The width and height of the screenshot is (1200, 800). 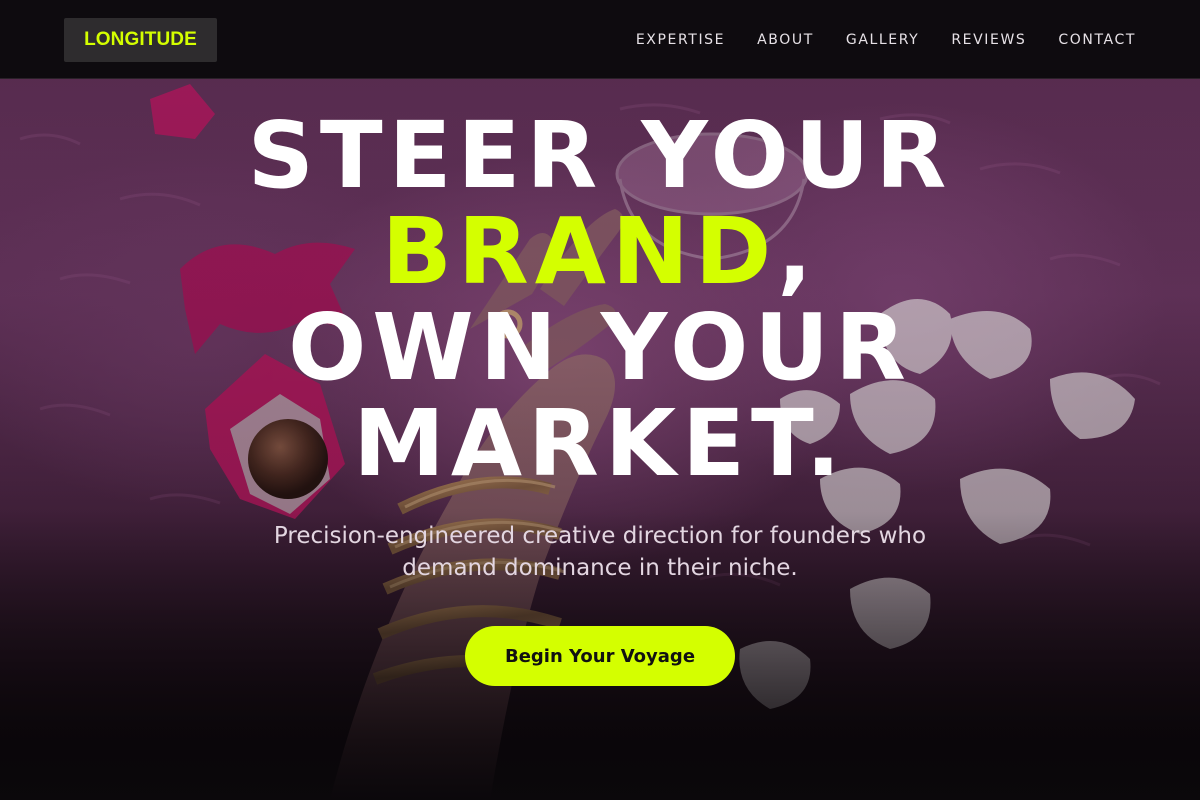 What do you see at coordinates (600, 155) in the screenshot?
I see `headline-line-1: STEER YOUR` at bounding box center [600, 155].